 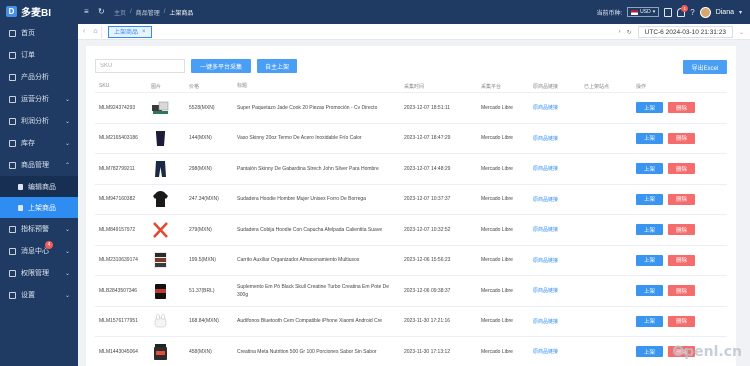 What do you see at coordinates (705, 12) in the screenshot?
I see `avatar` at bounding box center [705, 12].